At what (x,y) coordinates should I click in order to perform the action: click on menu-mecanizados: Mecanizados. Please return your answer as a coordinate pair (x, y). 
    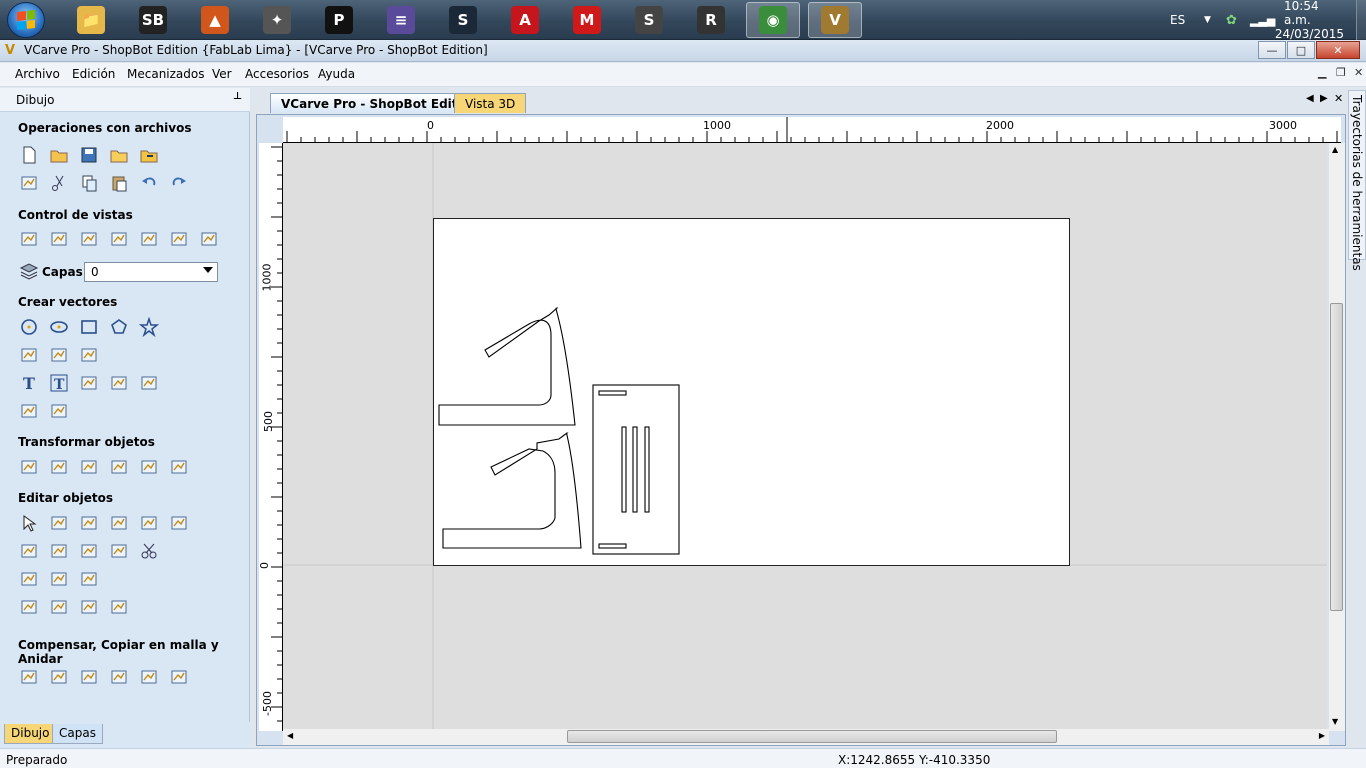
    Looking at the image, I should click on (166, 74).